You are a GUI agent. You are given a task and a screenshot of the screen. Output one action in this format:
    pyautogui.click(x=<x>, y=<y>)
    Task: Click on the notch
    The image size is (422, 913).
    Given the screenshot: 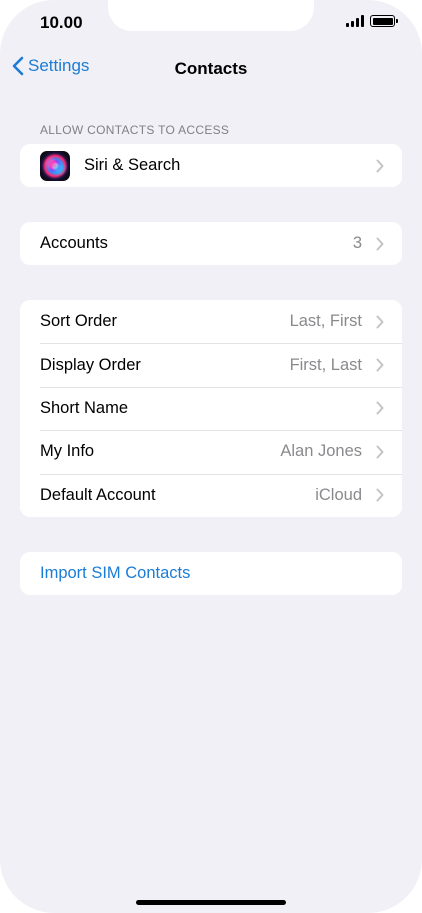 What is the action you would take?
    pyautogui.click(x=211, y=15)
    